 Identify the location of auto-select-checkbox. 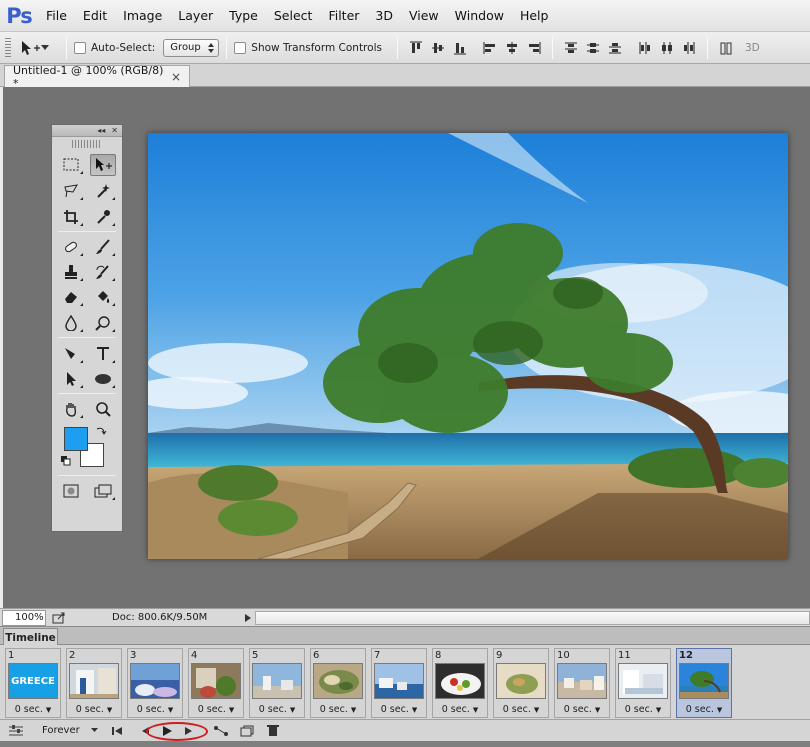
(80, 47).